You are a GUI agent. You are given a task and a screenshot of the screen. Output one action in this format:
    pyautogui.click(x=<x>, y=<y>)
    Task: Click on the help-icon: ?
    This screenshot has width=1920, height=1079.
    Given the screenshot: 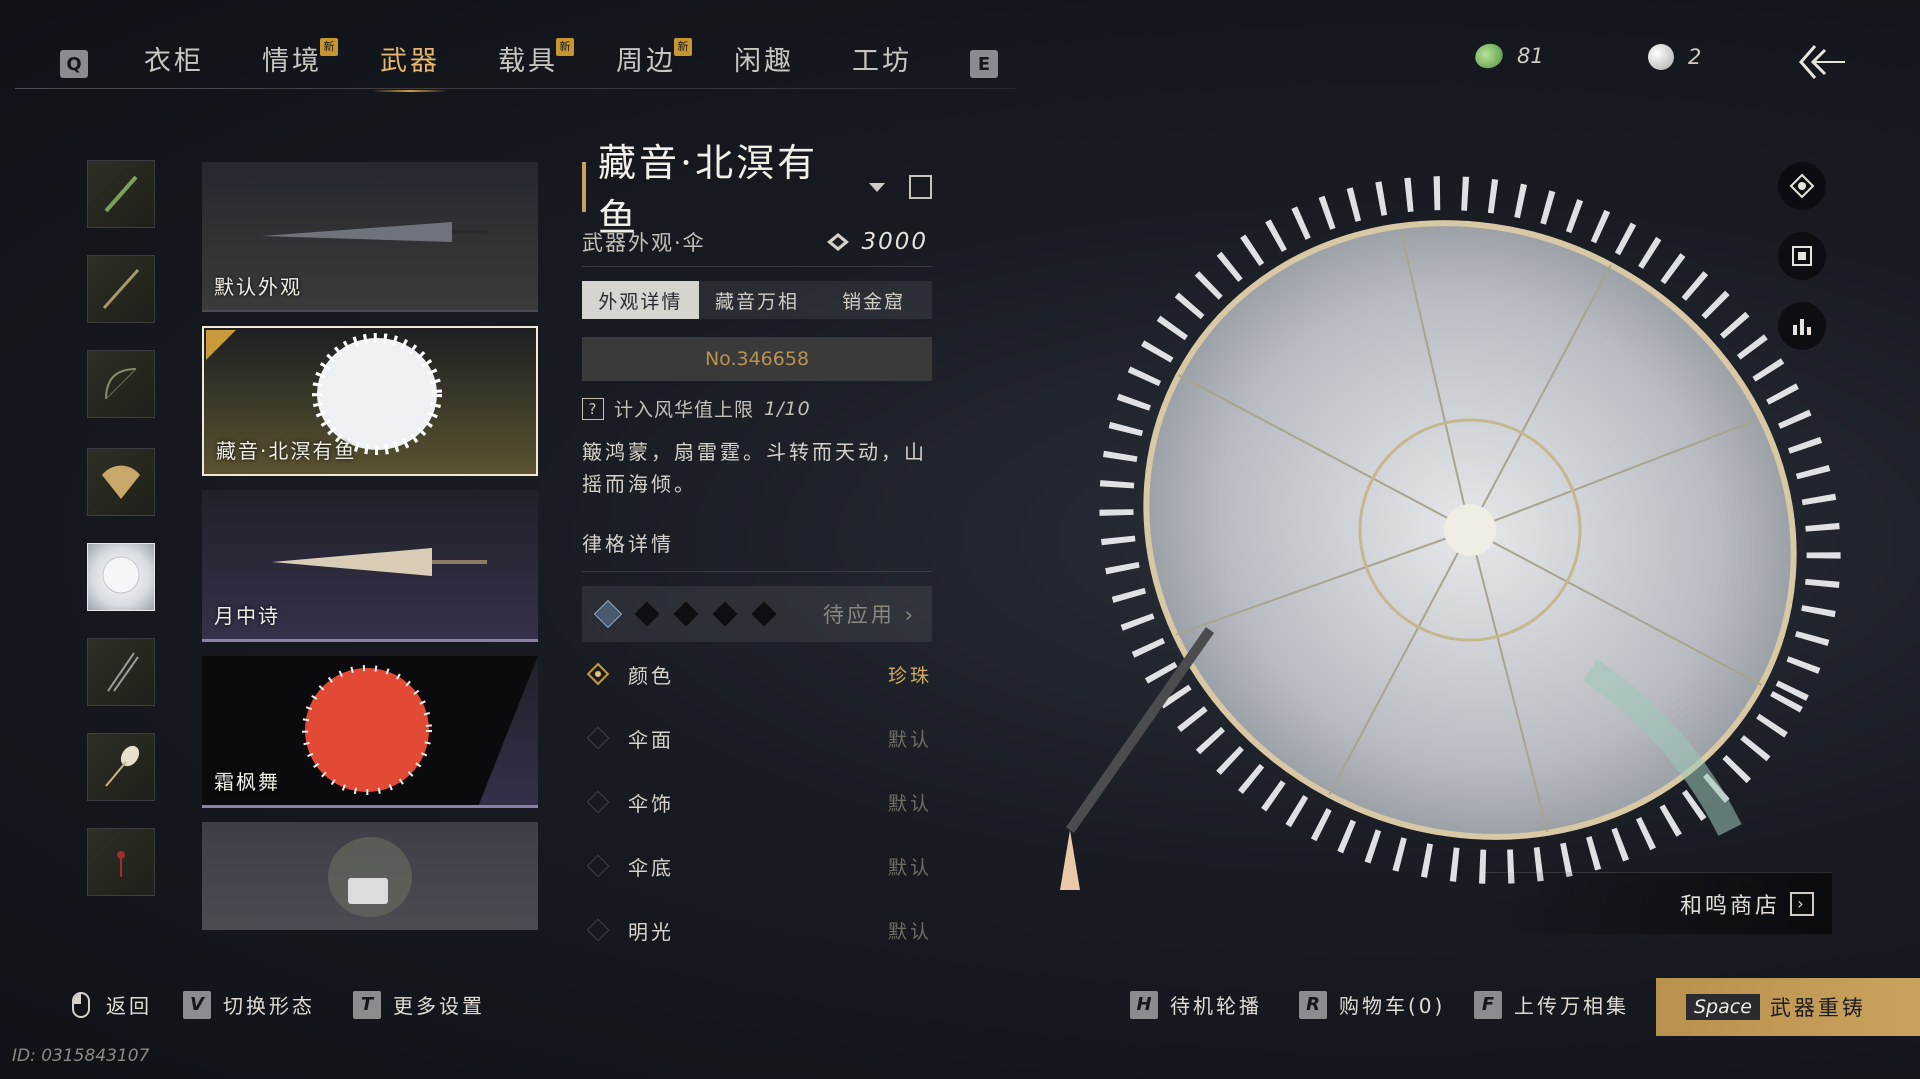 What is the action you would take?
    pyautogui.click(x=593, y=408)
    